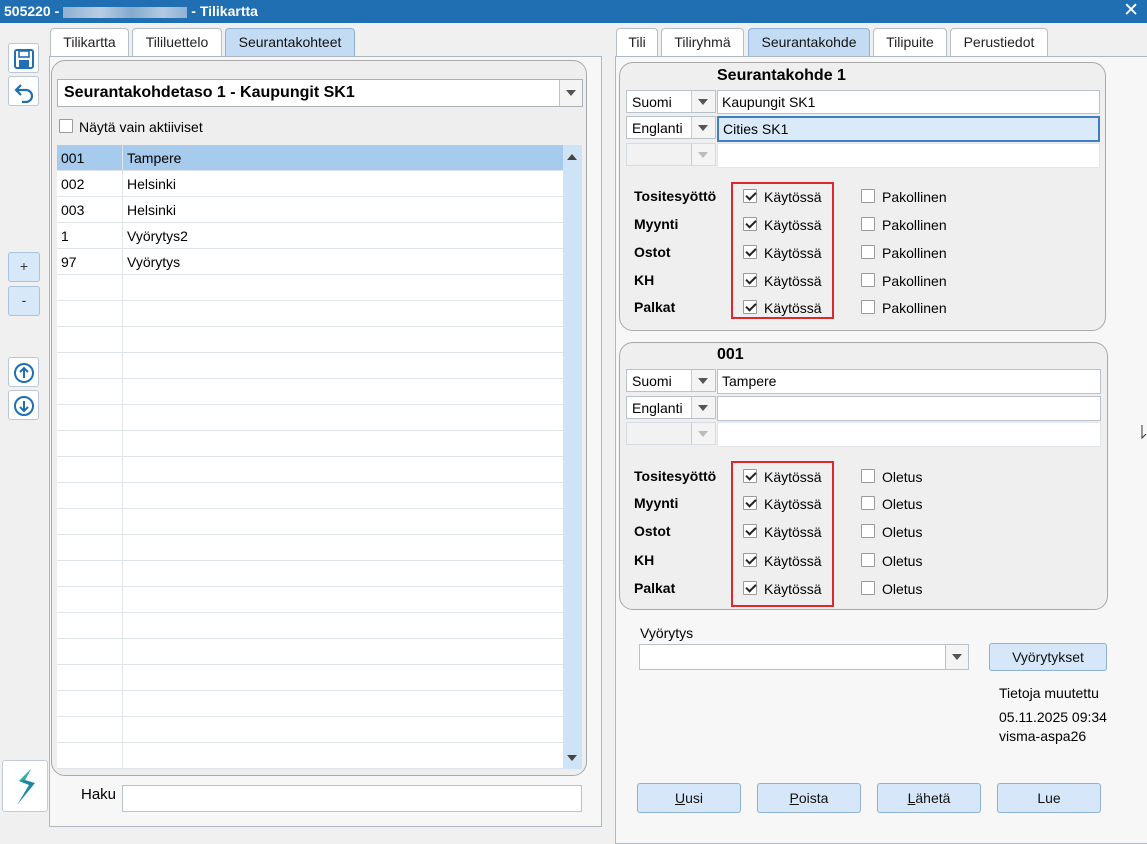 The width and height of the screenshot is (1147, 844). What do you see at coordinates (671, 407) in the screenshot?
I see `group2-lang-select-2: Englanti` at bounding box center [671, 407].